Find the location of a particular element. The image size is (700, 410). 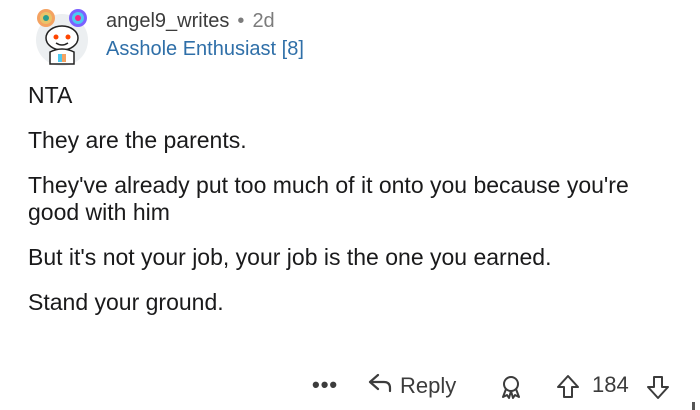

vote-score: 184 is located at coordinates (610, 384).